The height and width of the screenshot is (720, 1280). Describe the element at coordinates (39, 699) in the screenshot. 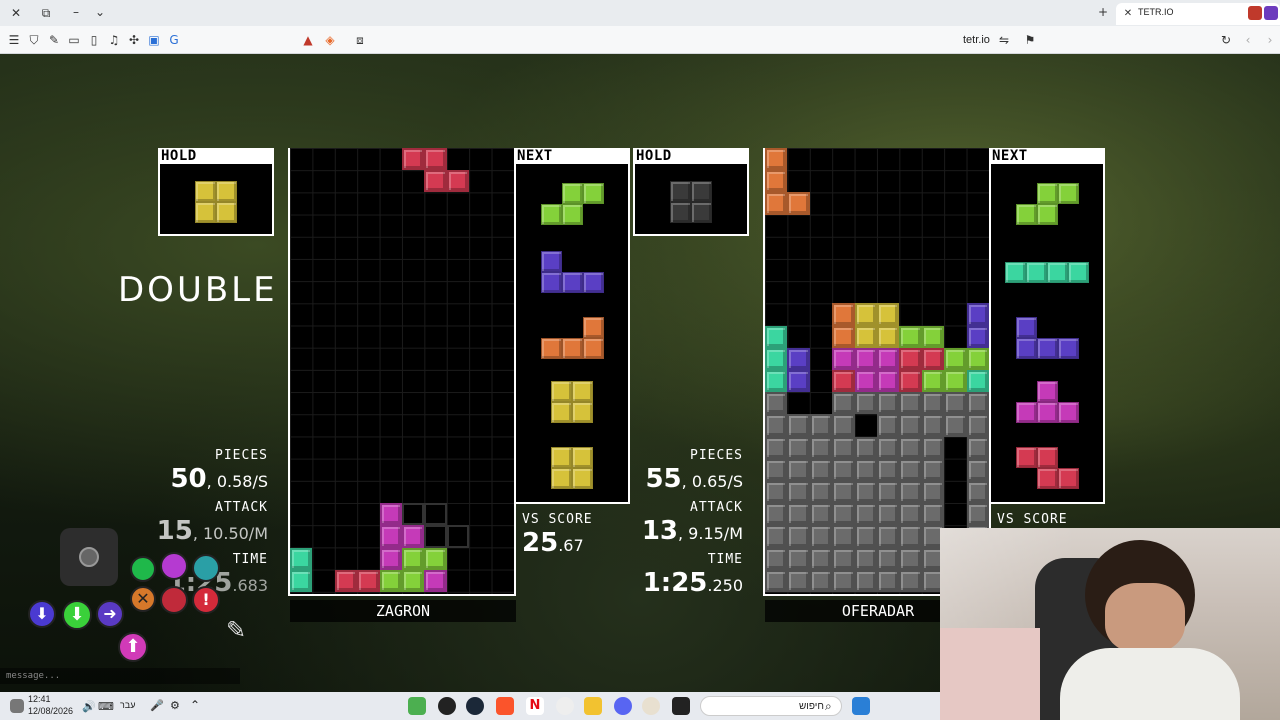

I see `clock-time: 12:41` at that location.